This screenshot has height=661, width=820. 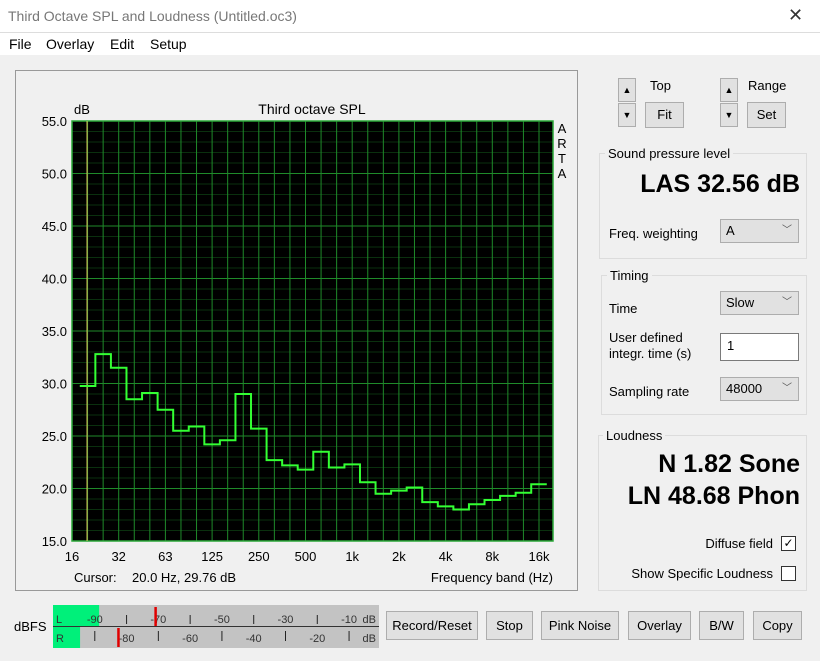 I want to click on sone-value: N 1.82 Sone, so click(x=729, y=464).